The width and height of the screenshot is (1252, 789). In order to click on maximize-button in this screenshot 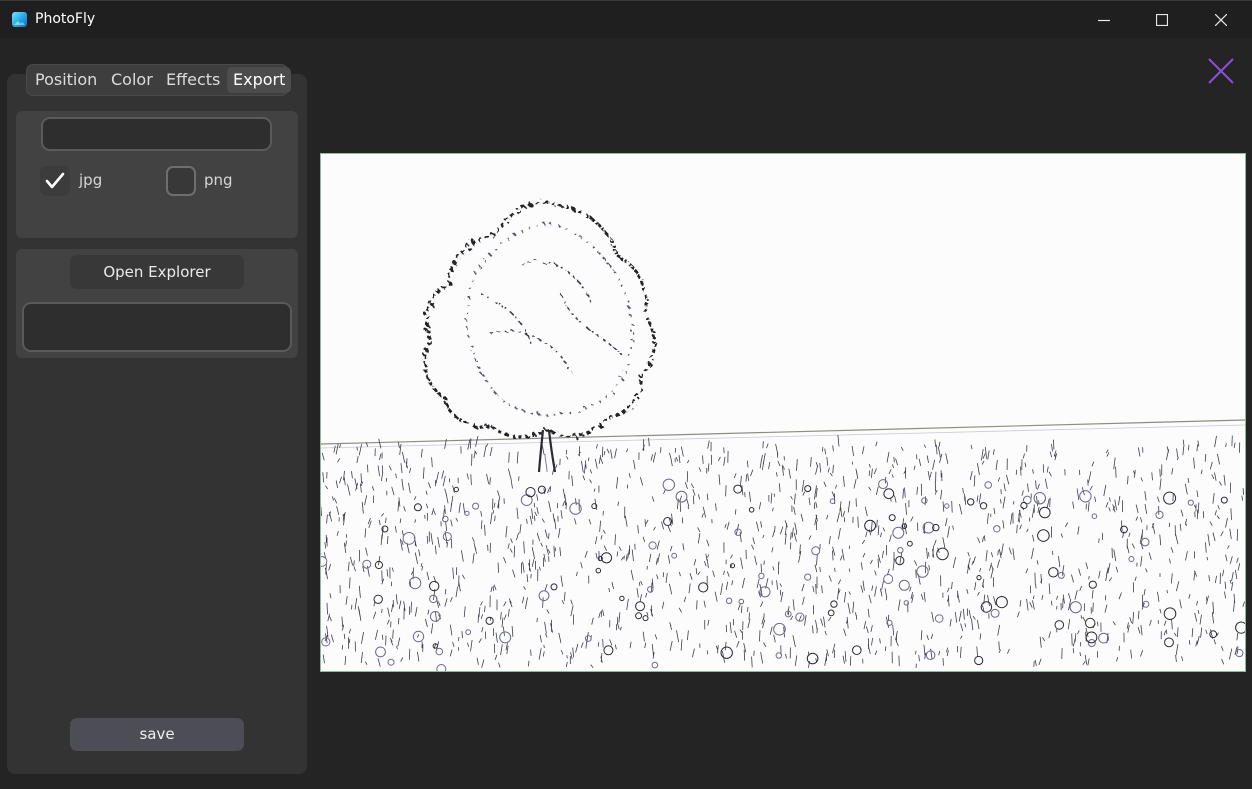, I will do `click(1162, 20)`.